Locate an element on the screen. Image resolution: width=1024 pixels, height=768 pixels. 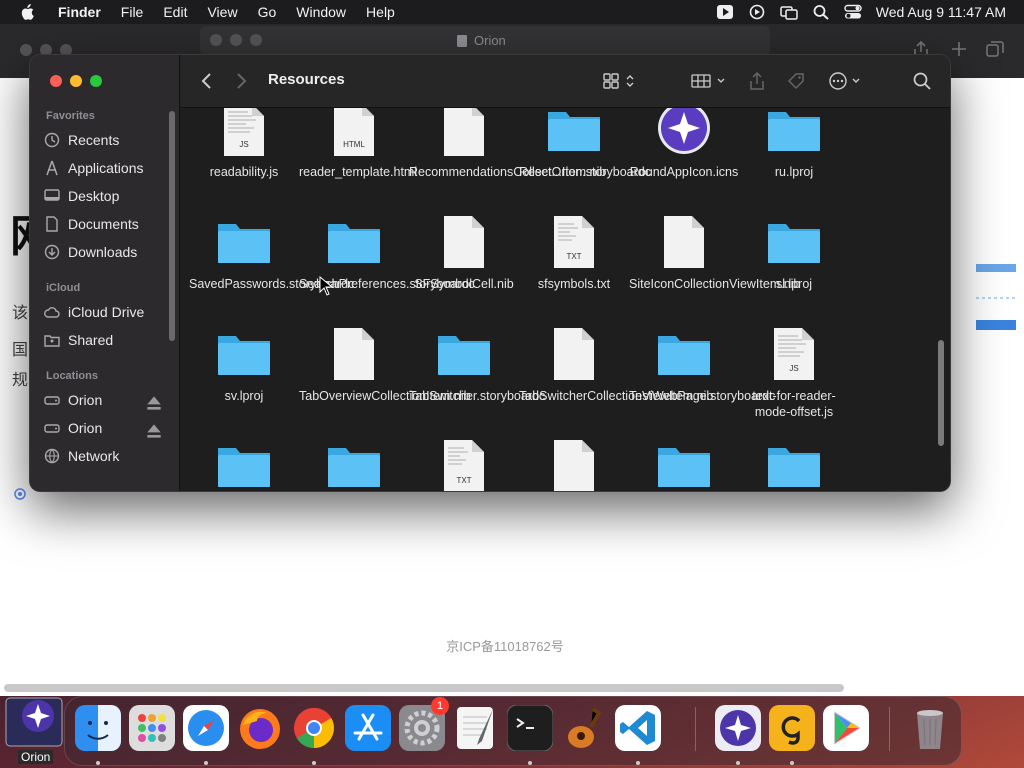
file-item: TabSwitcher.storyboardc is located at coordinates (477, 381).